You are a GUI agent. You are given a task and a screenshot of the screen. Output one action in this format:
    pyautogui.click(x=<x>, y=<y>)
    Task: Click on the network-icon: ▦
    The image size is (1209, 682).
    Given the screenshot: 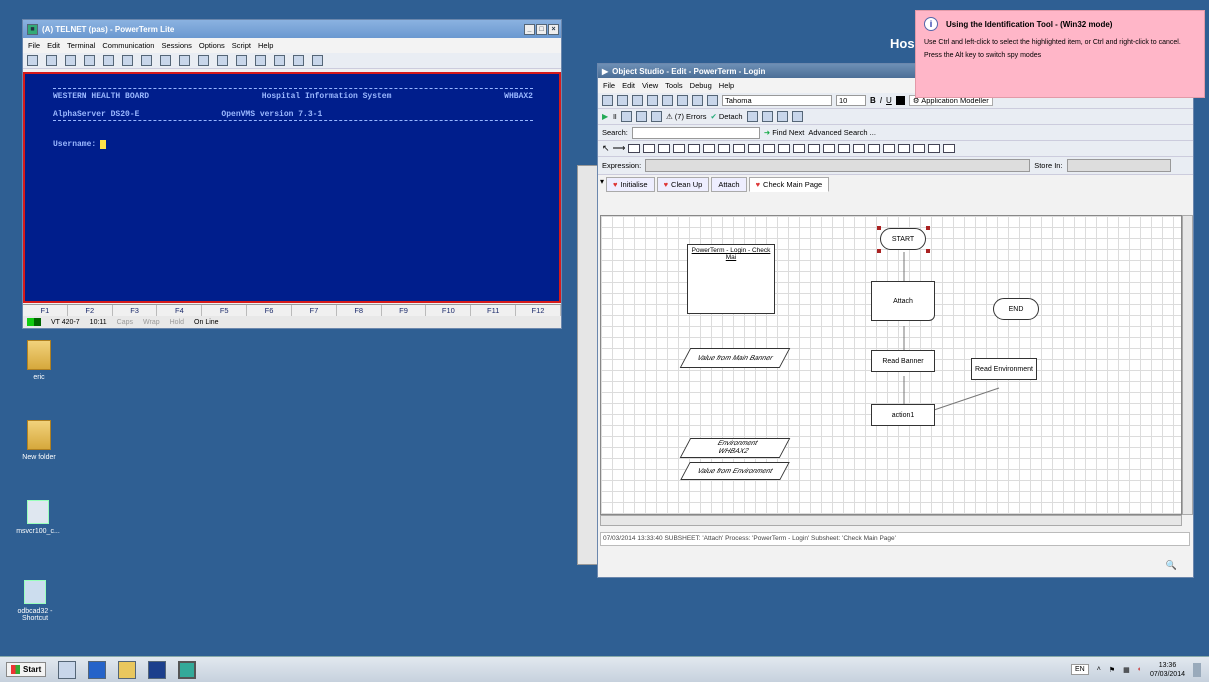 What is the action you would take?
    pyautogui.click(x=1126, y=670)
    